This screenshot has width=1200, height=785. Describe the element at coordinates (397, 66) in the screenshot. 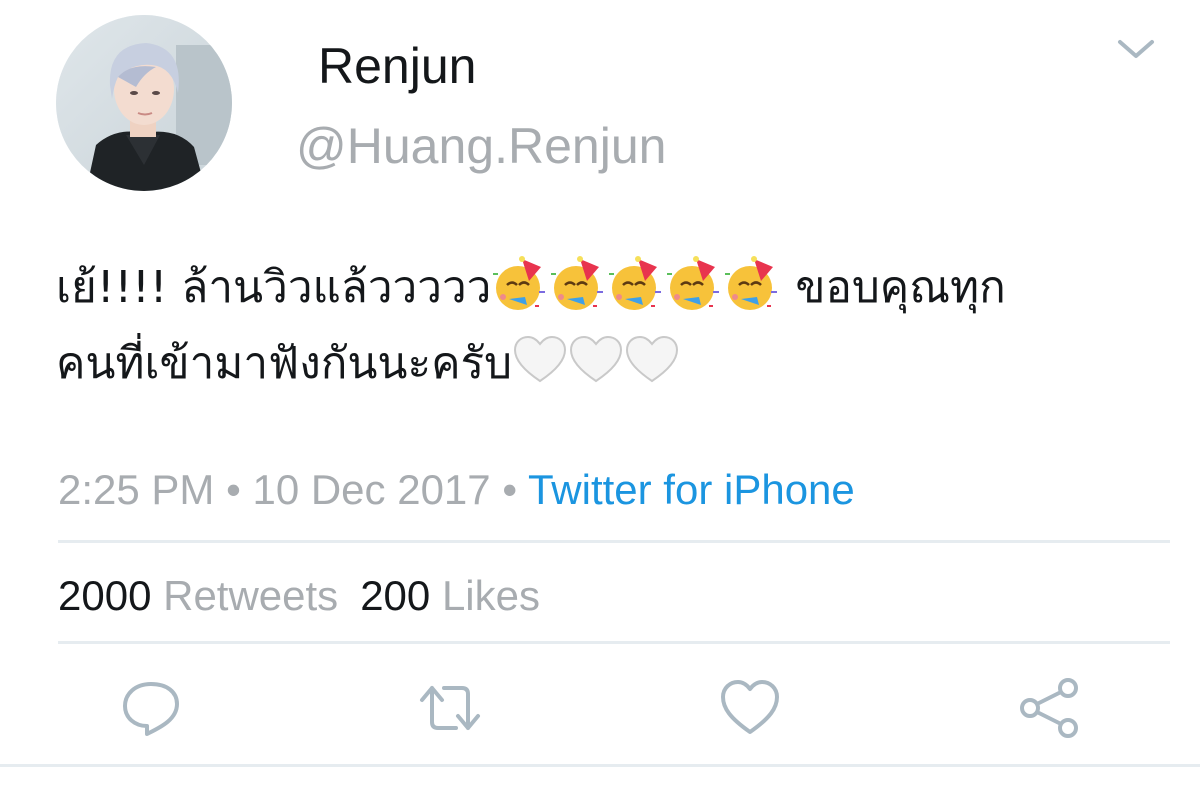

I see `display-name: Renjun` at that location.